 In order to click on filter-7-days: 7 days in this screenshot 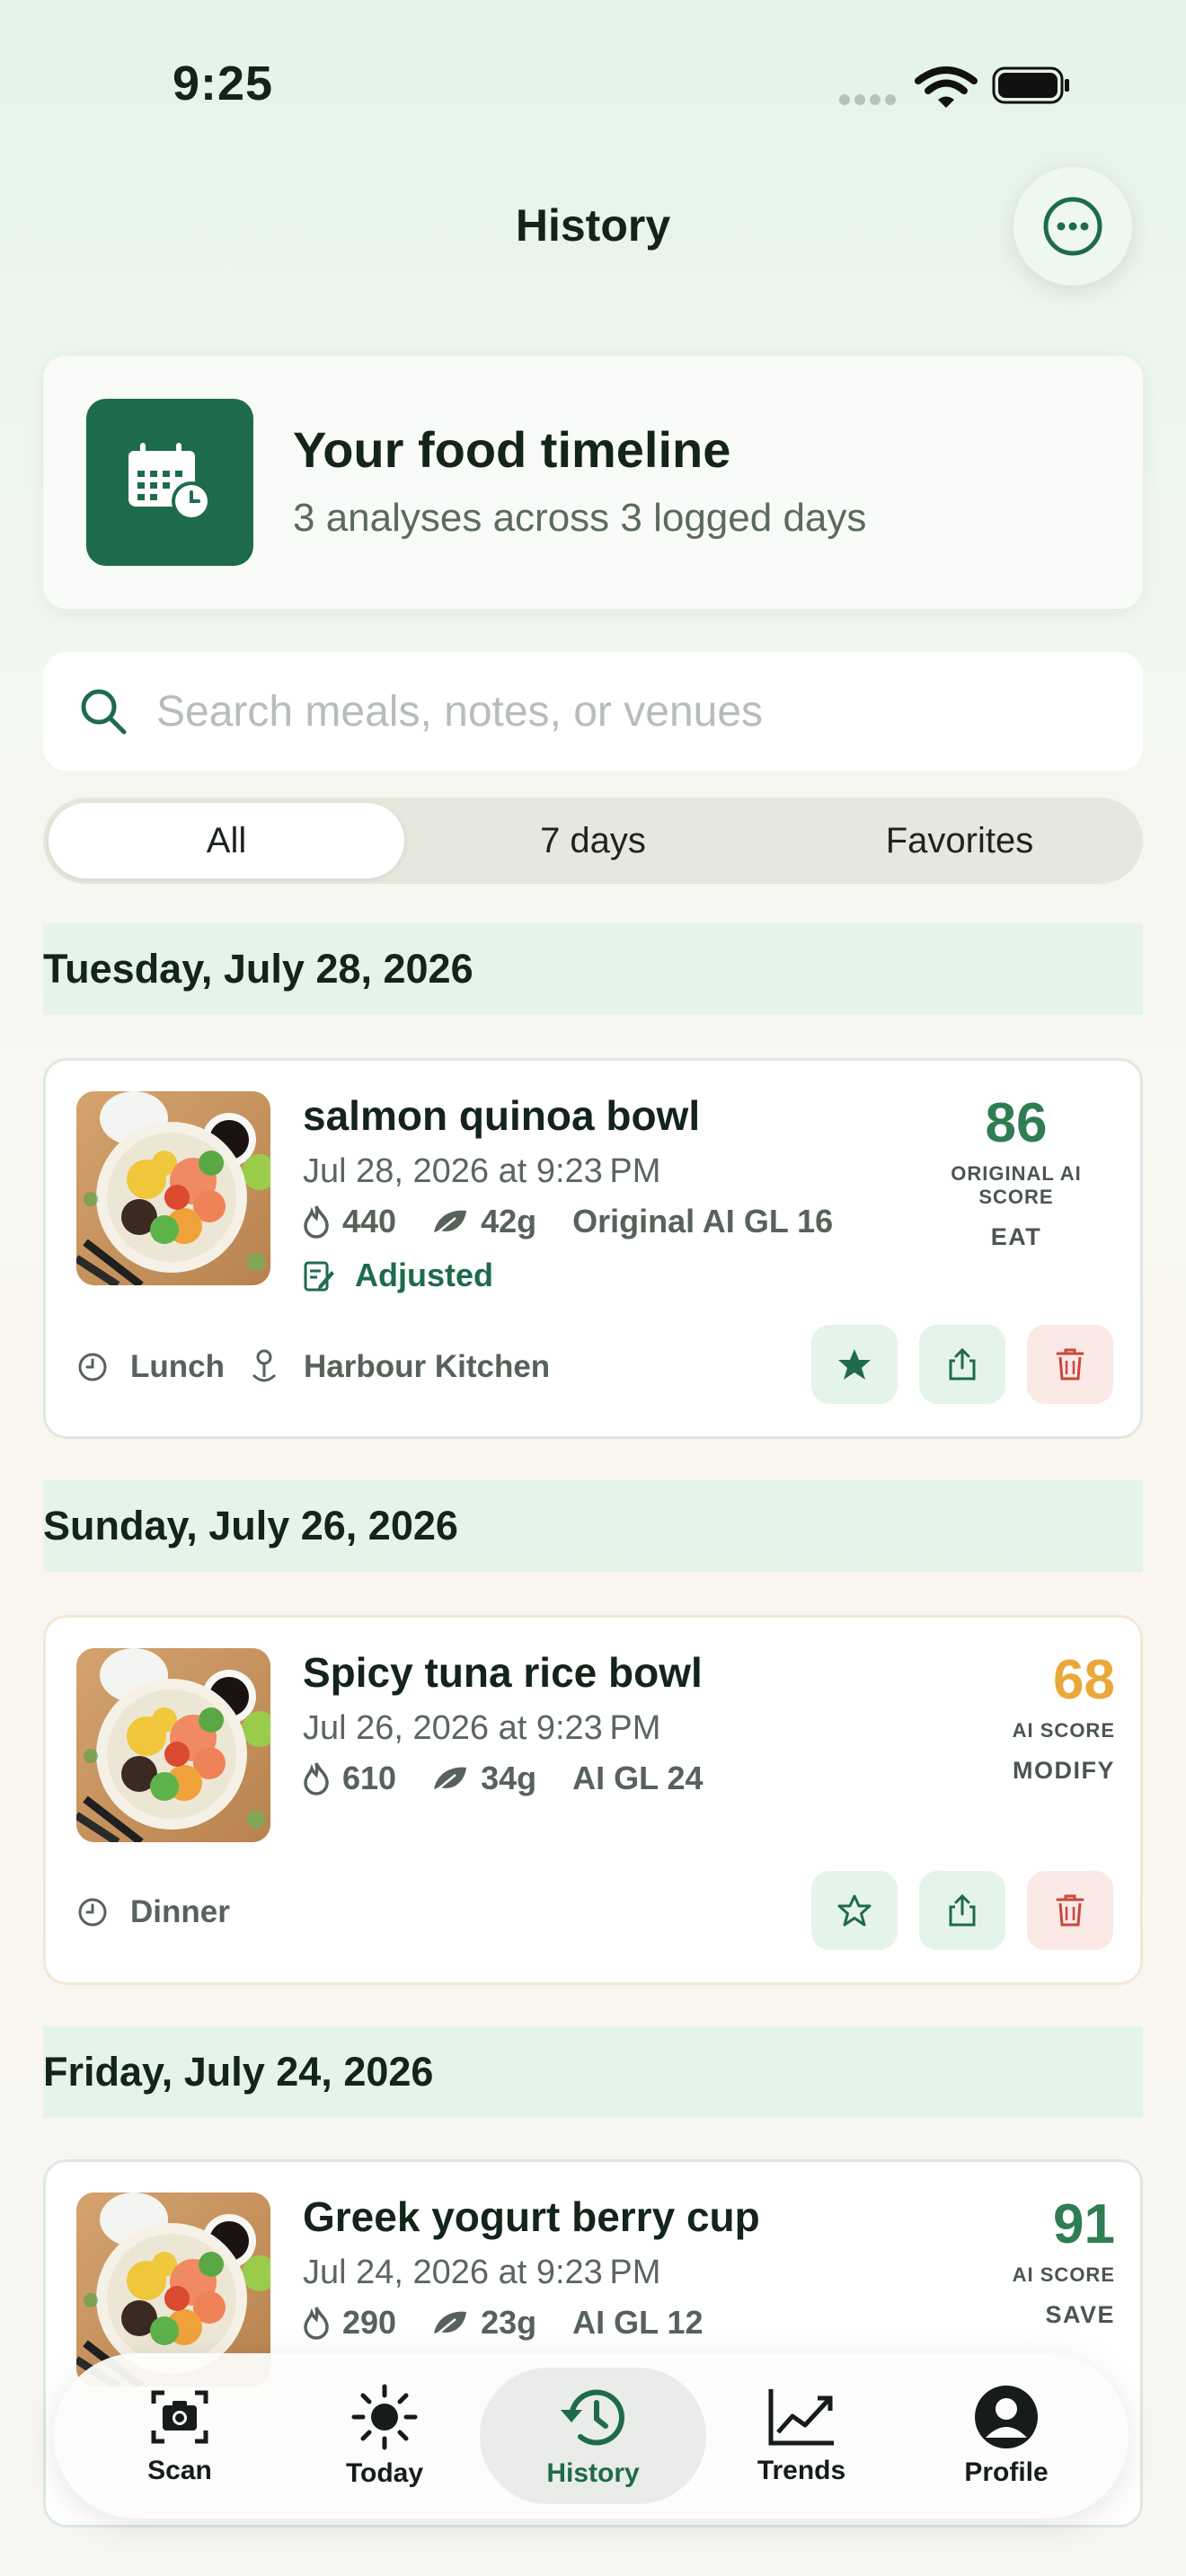, I will do `click(593, 840)`.